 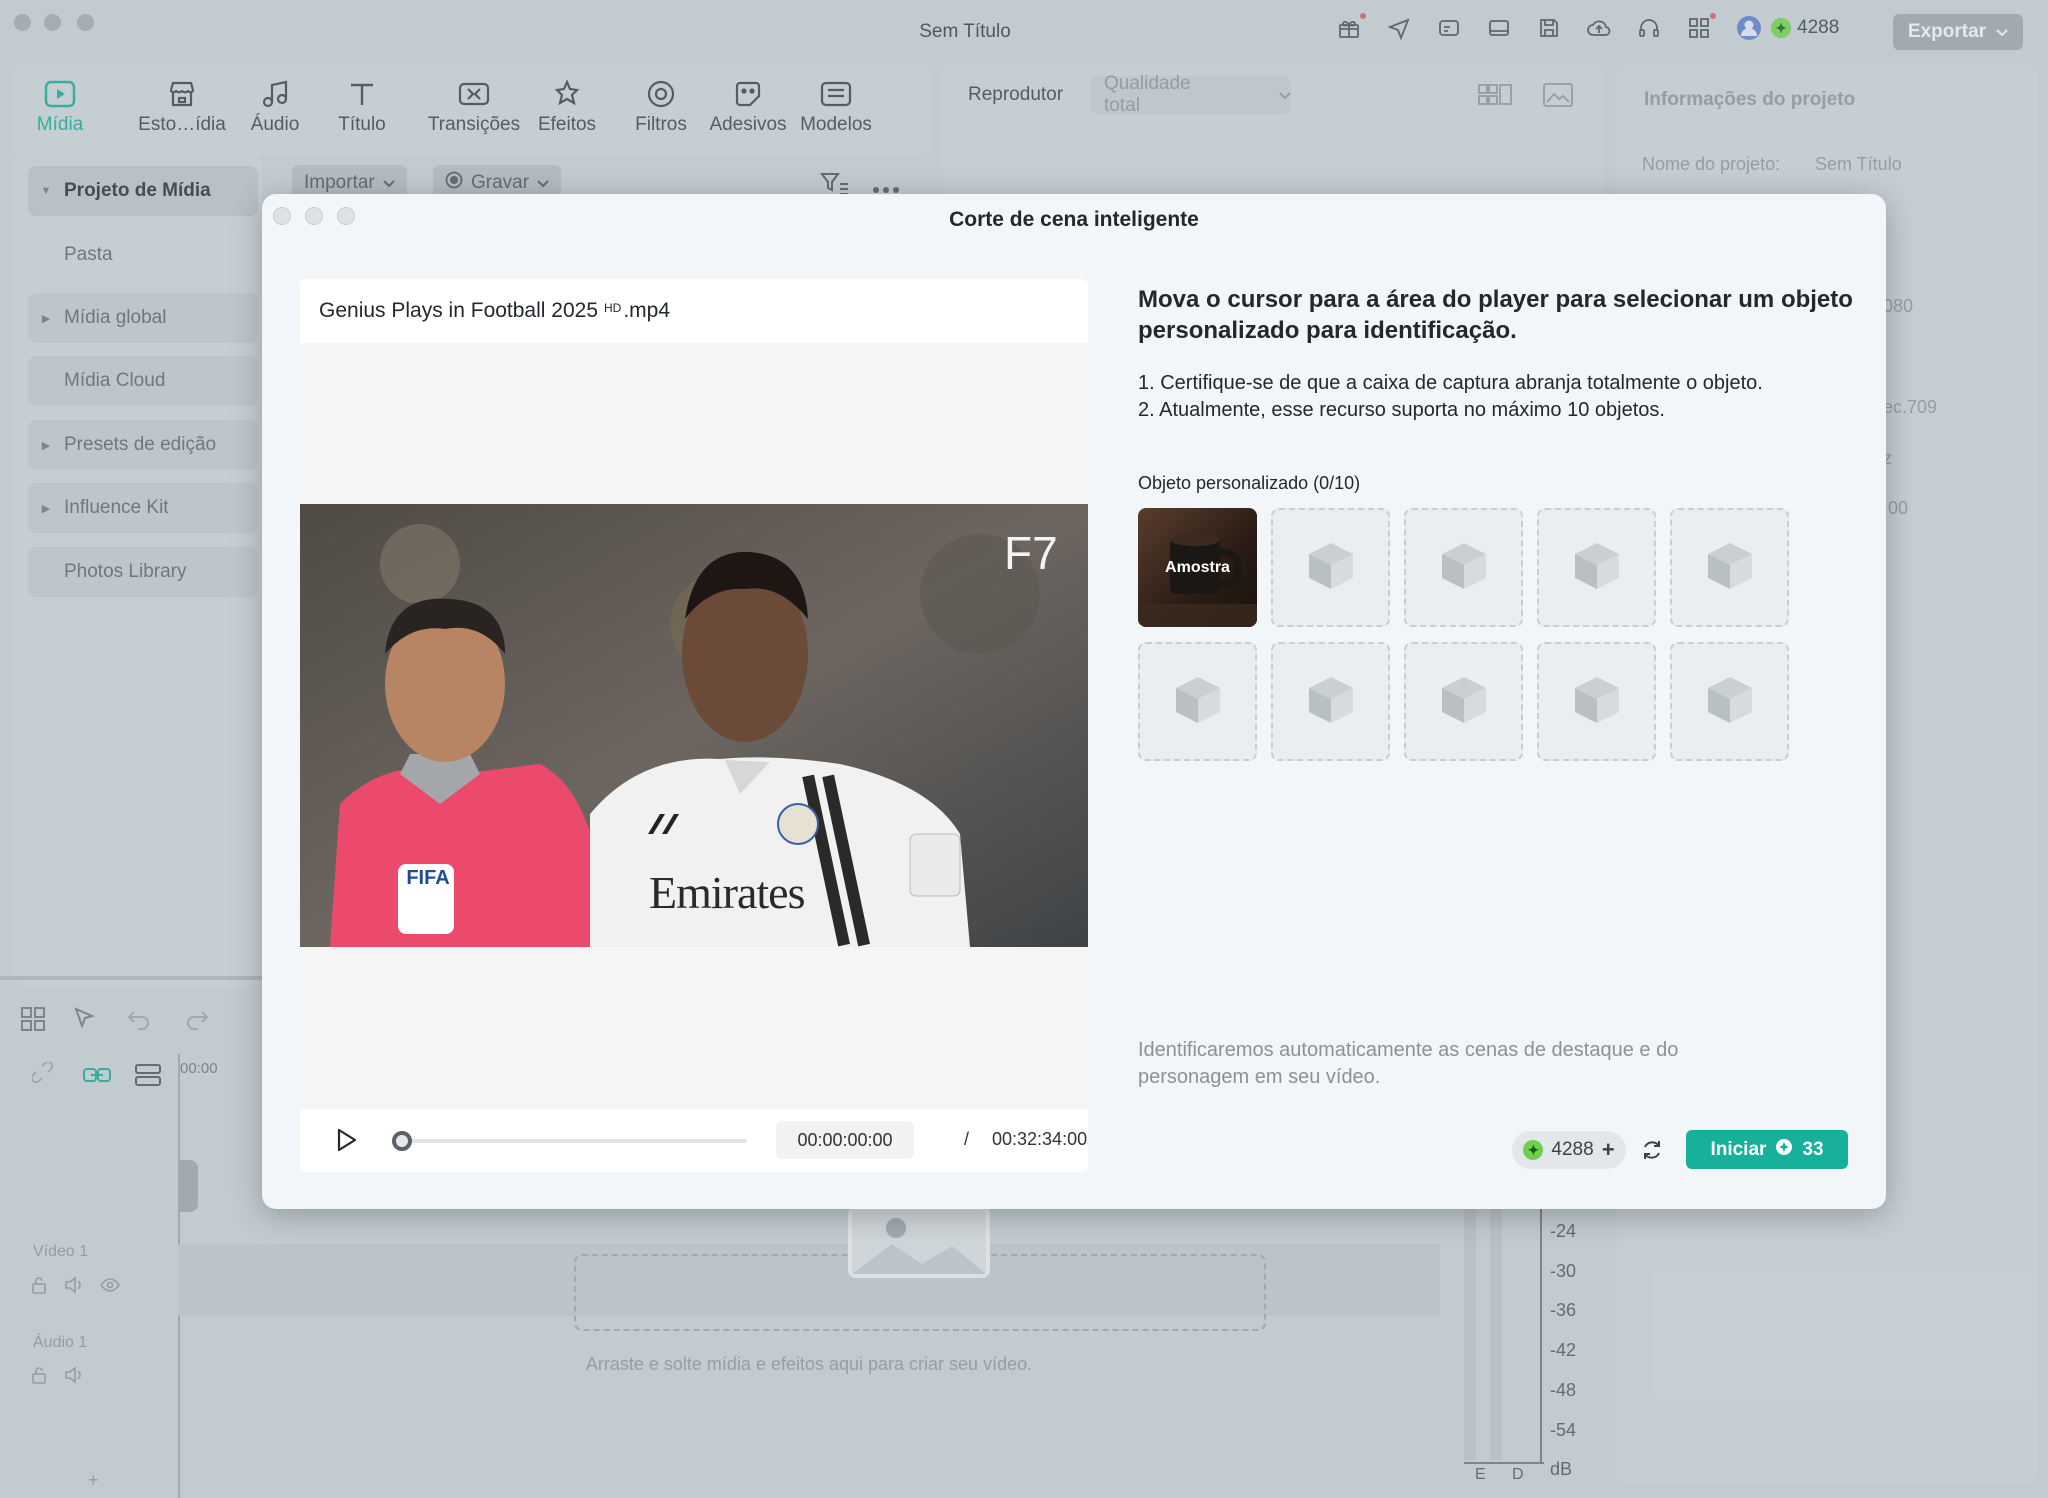 I want to click on current-time: 00:00:00:00, so click(x=845, y=1140).